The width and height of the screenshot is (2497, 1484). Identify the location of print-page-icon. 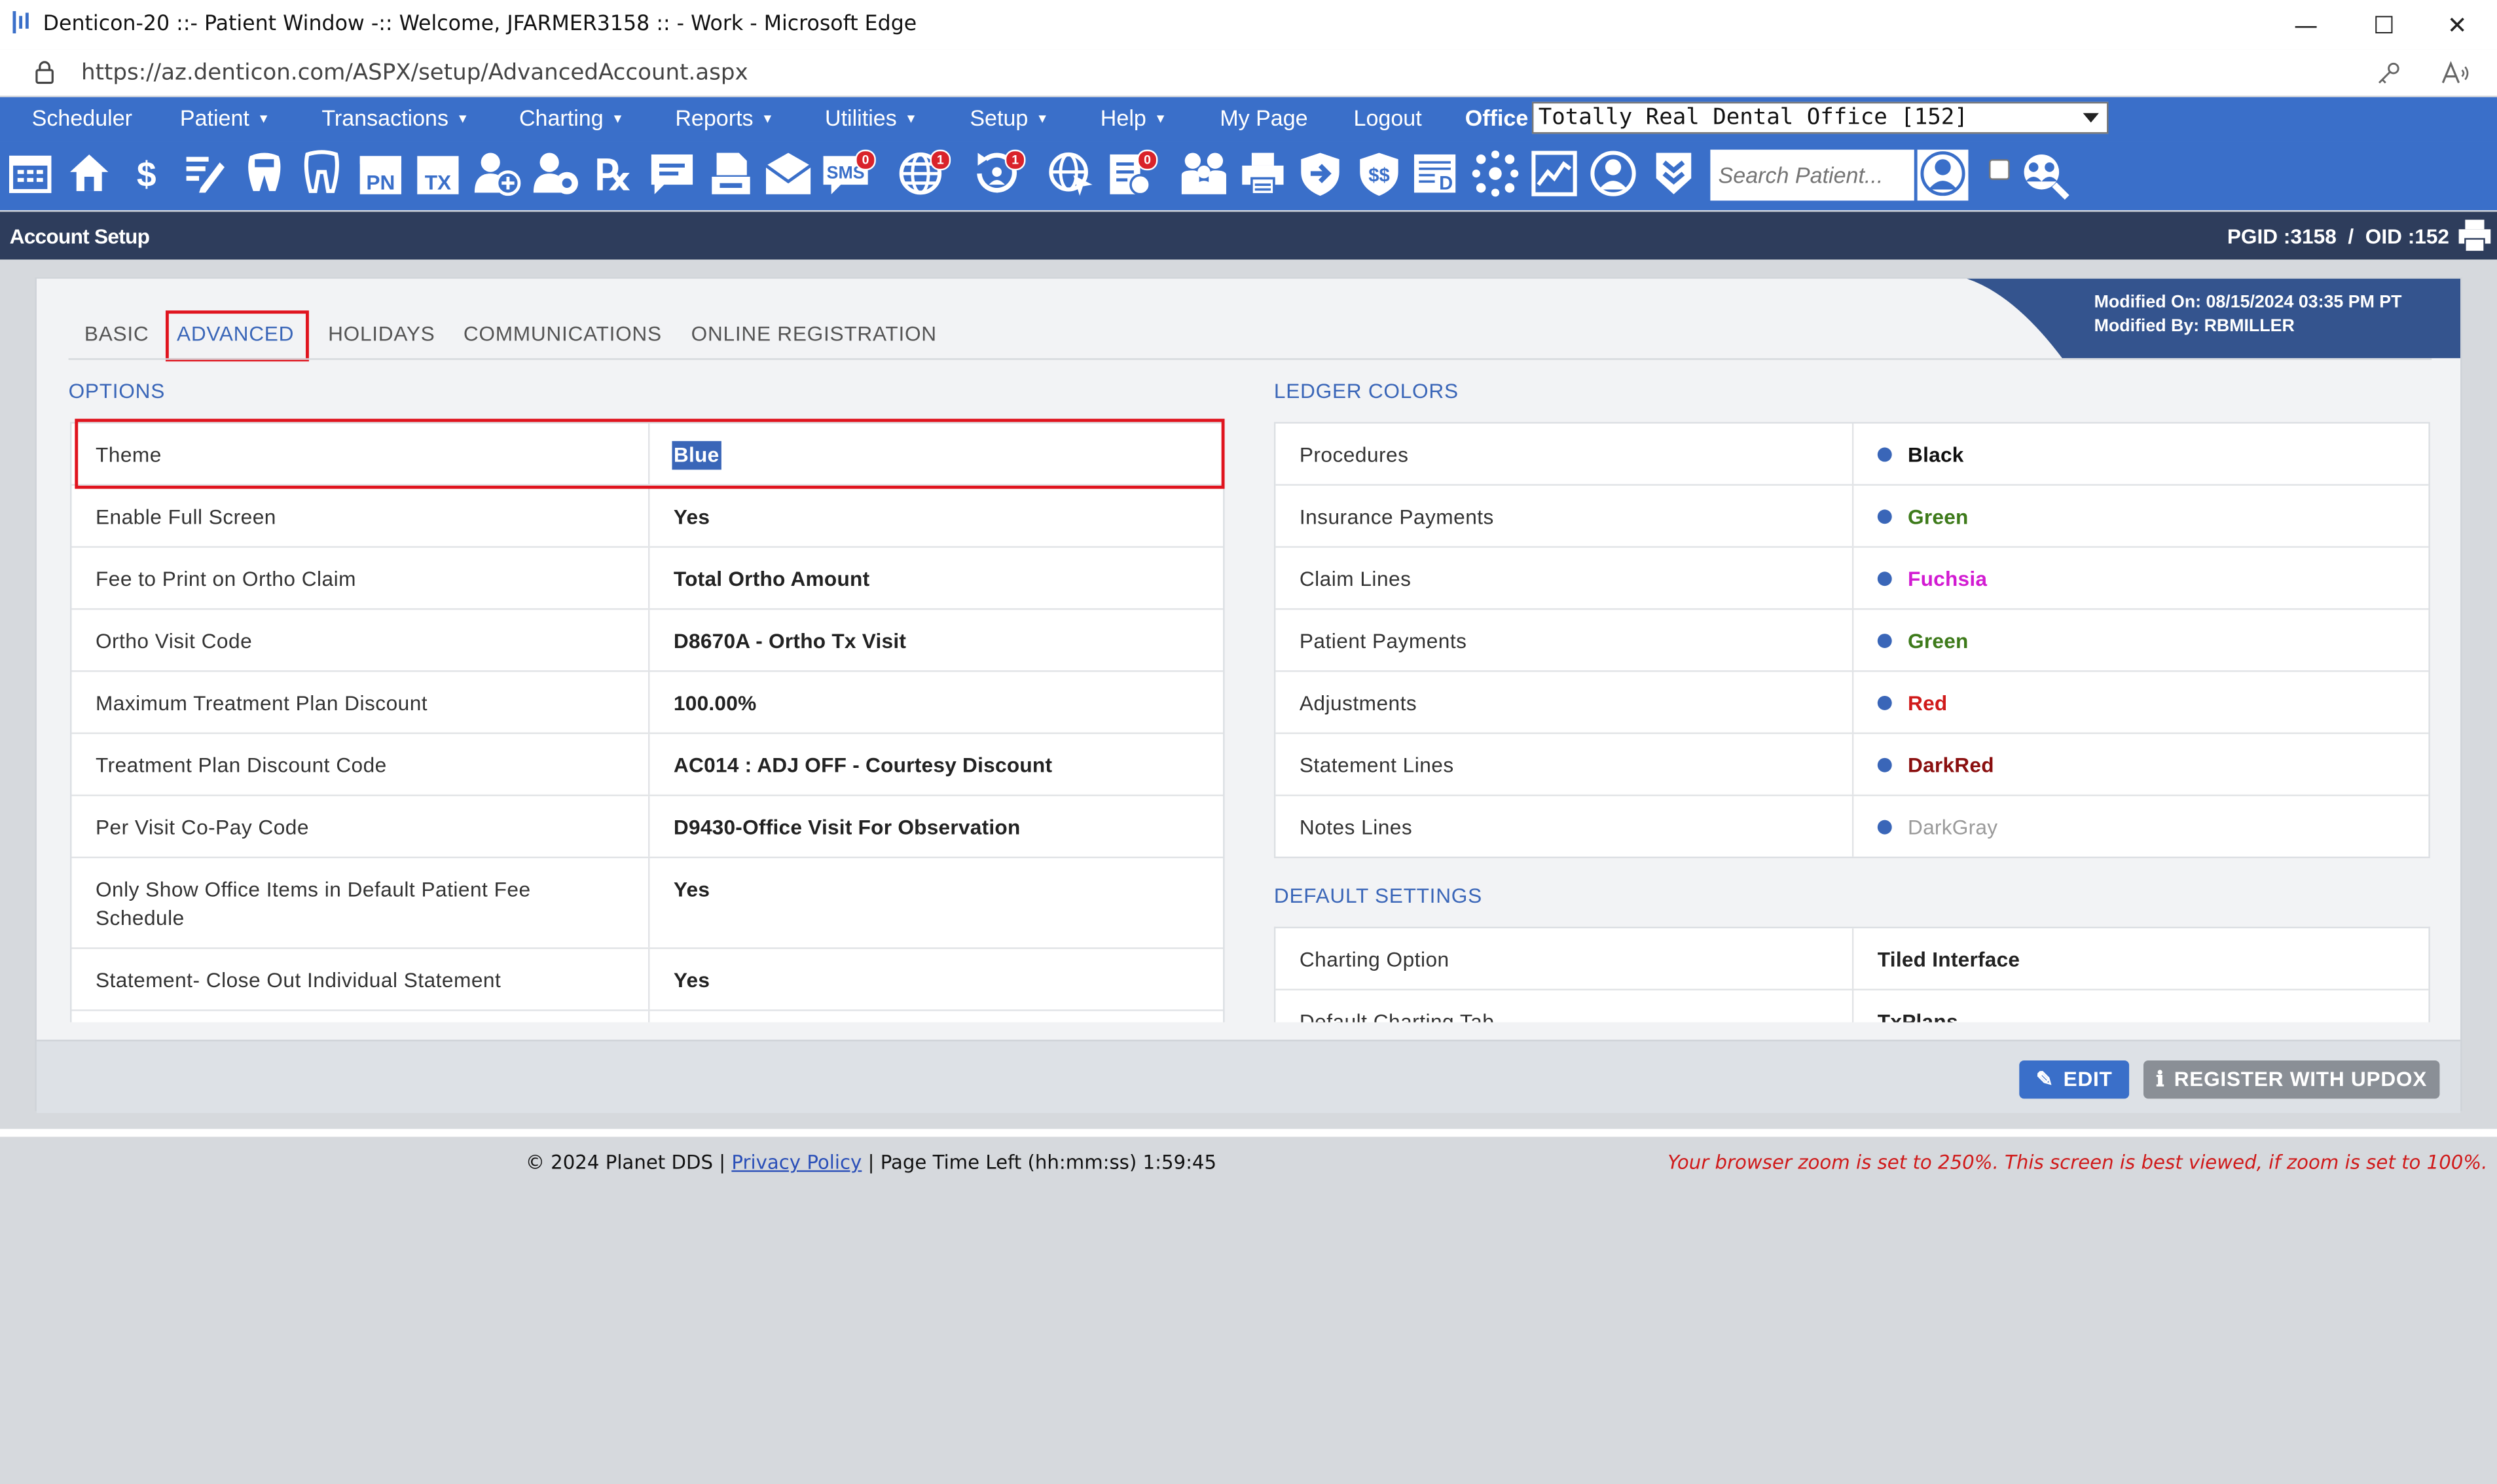
(2474, 235).